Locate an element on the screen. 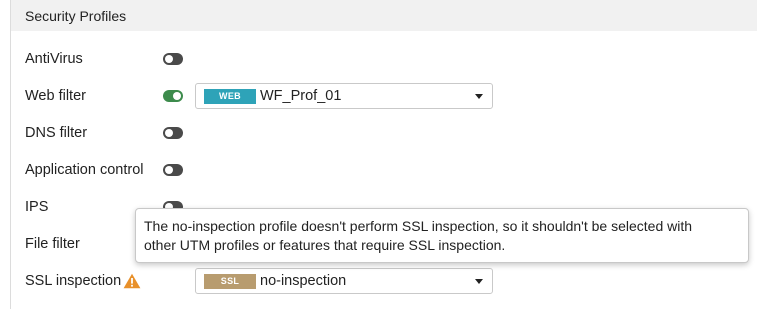 This screenshot has height=309, width=757. row-ssl-inspection: SSL inspection SSL no-inspection is located at coordinates (384, 282).